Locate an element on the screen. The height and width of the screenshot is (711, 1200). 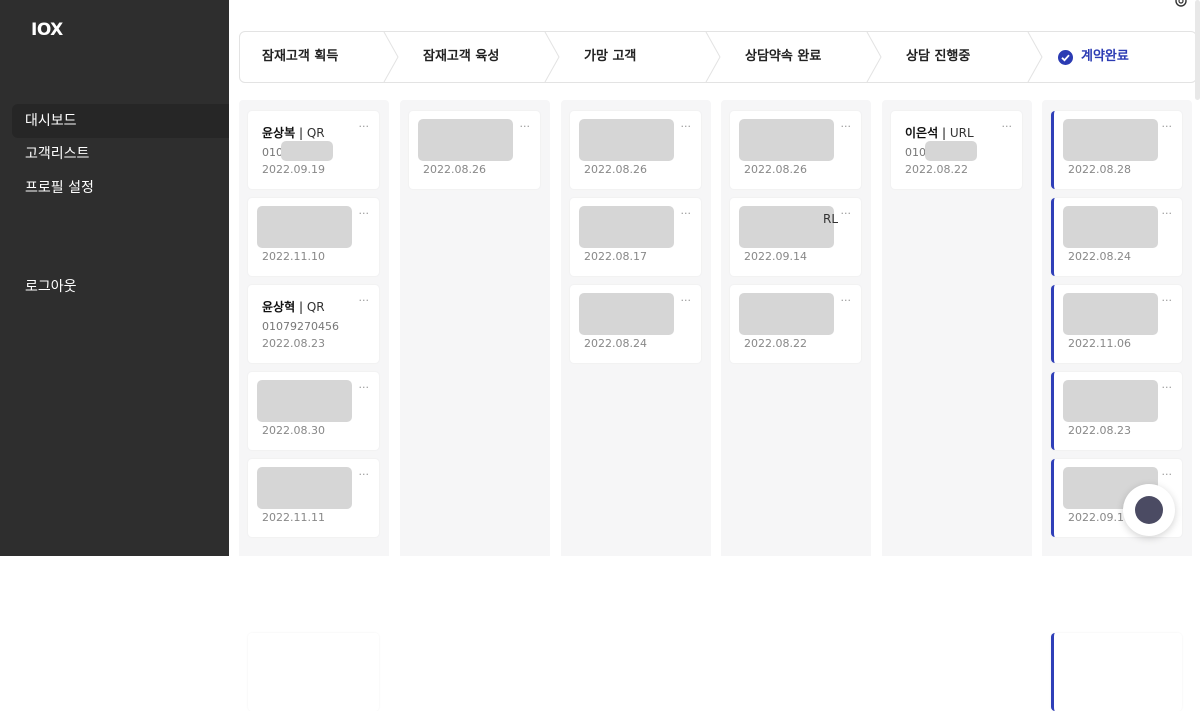
sidebar-item-dashboard: 대시보드 is located at coordinates (120, 121).